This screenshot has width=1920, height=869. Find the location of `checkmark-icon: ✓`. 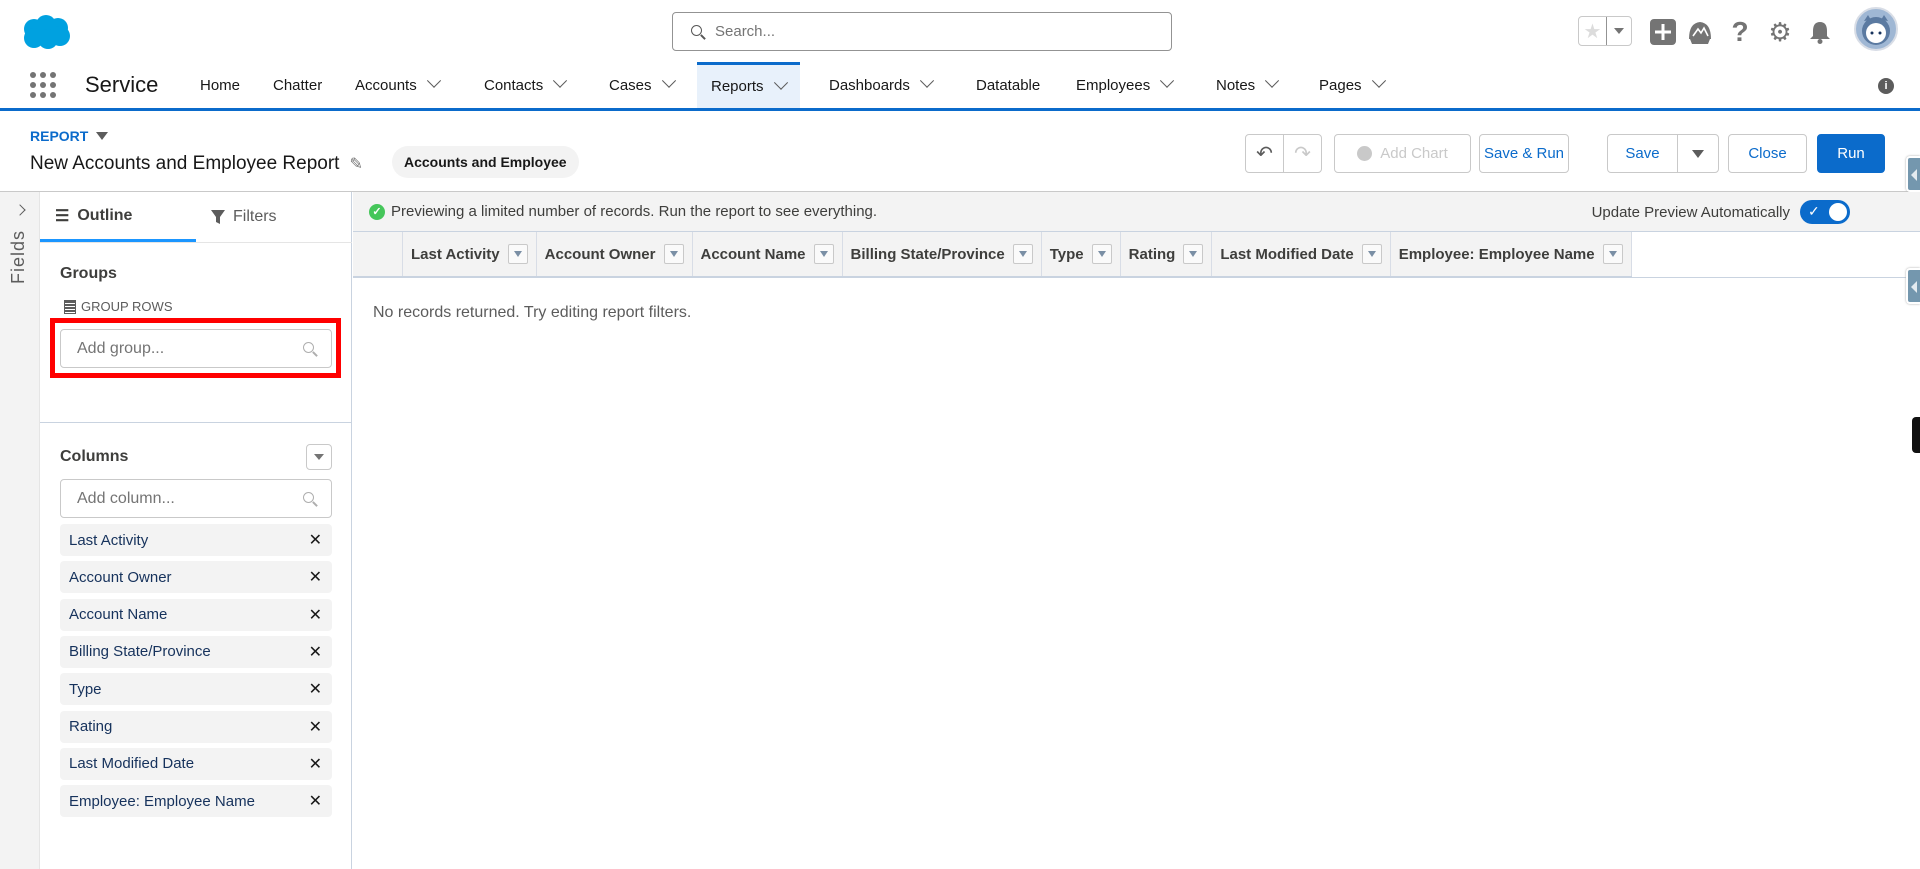

checkmark-icon: ✓ is located at coordinates (1814, 211).